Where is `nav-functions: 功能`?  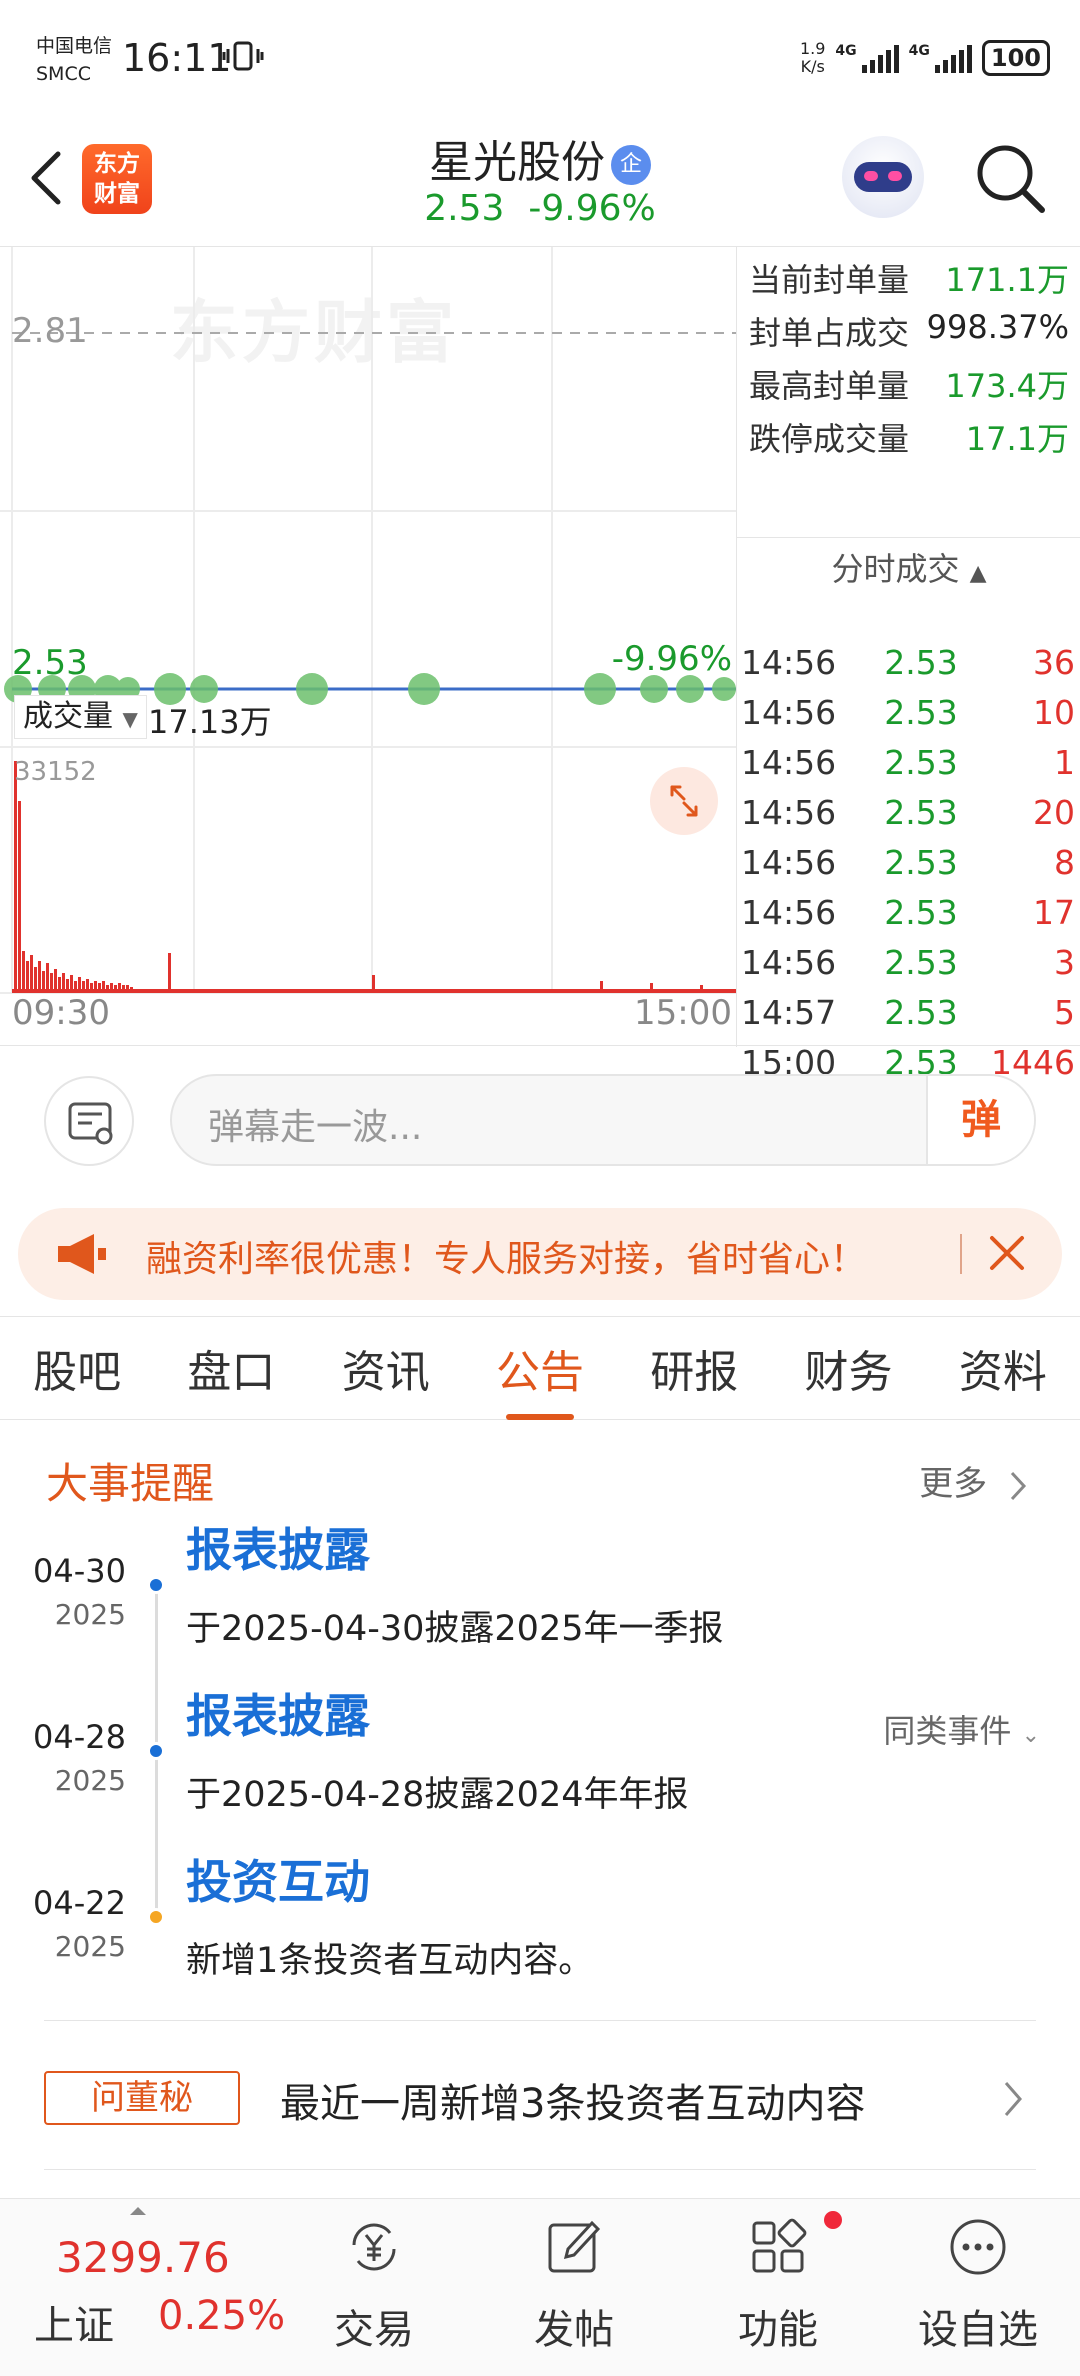
nav-functions: 功能 is located at coordinates (778, 2285).